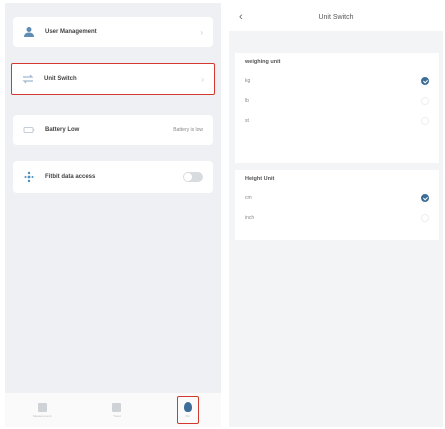 Image resolution: width=445 pixels, height=429 pixels. What do you see at coordinates (263, 62) in the screenshot?
I see `weighing-unit-heading: weighing unit` at bounding box center [263, 62].